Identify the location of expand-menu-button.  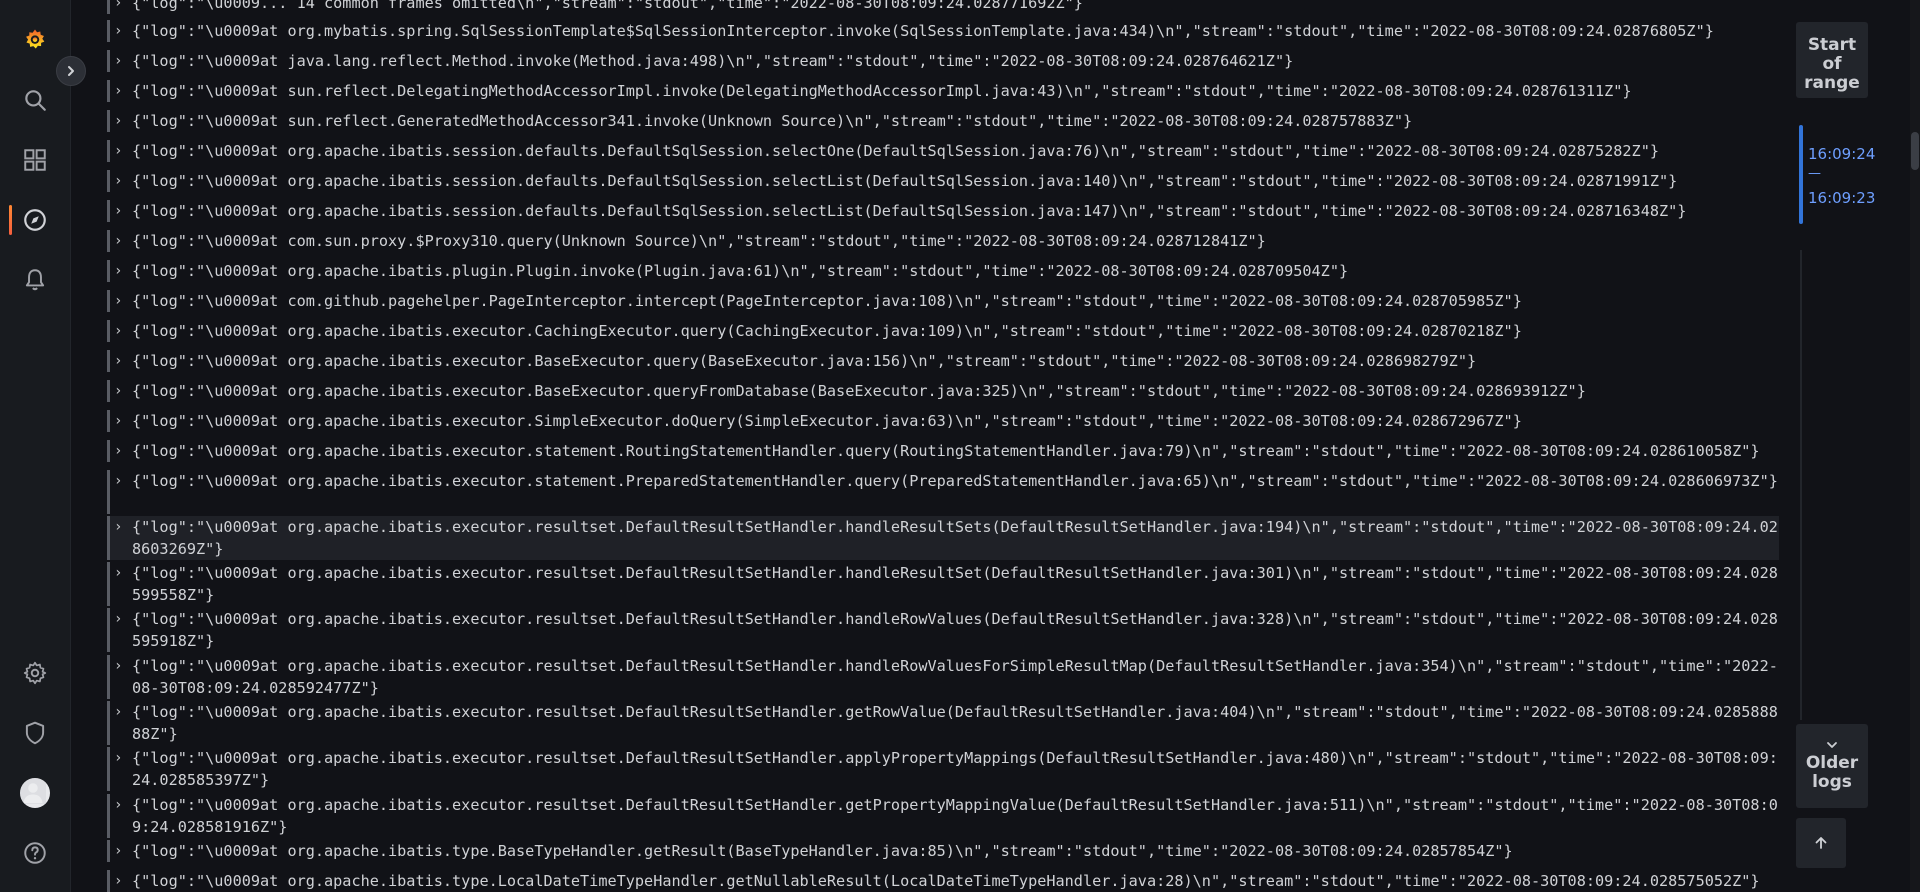
(71, 71).